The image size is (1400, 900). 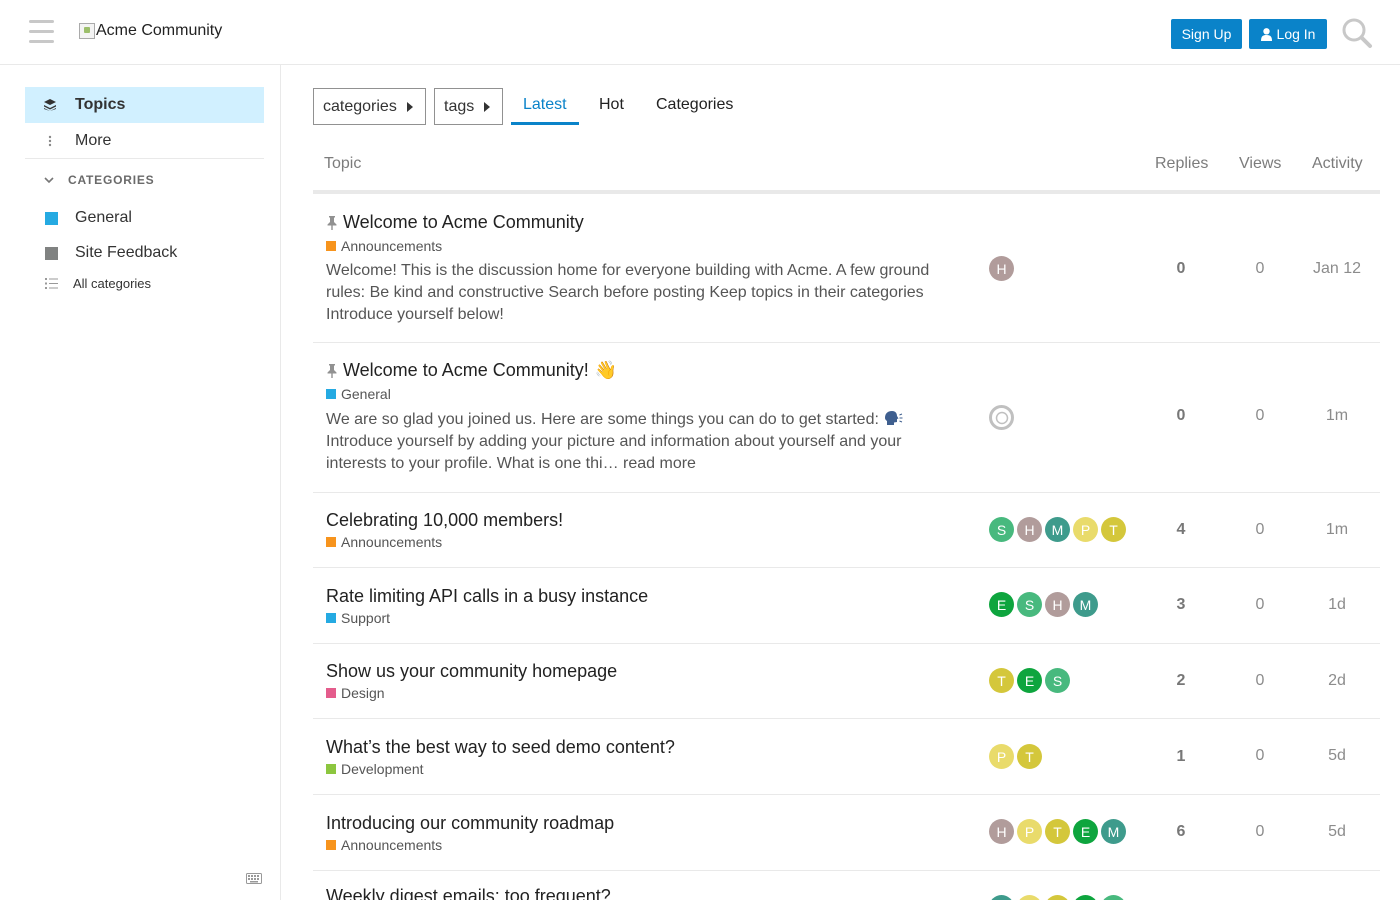 What do you see at coordinates (1266, 34) in the screenshot?
I see `user-icon` at bounding box center [1266, 34].